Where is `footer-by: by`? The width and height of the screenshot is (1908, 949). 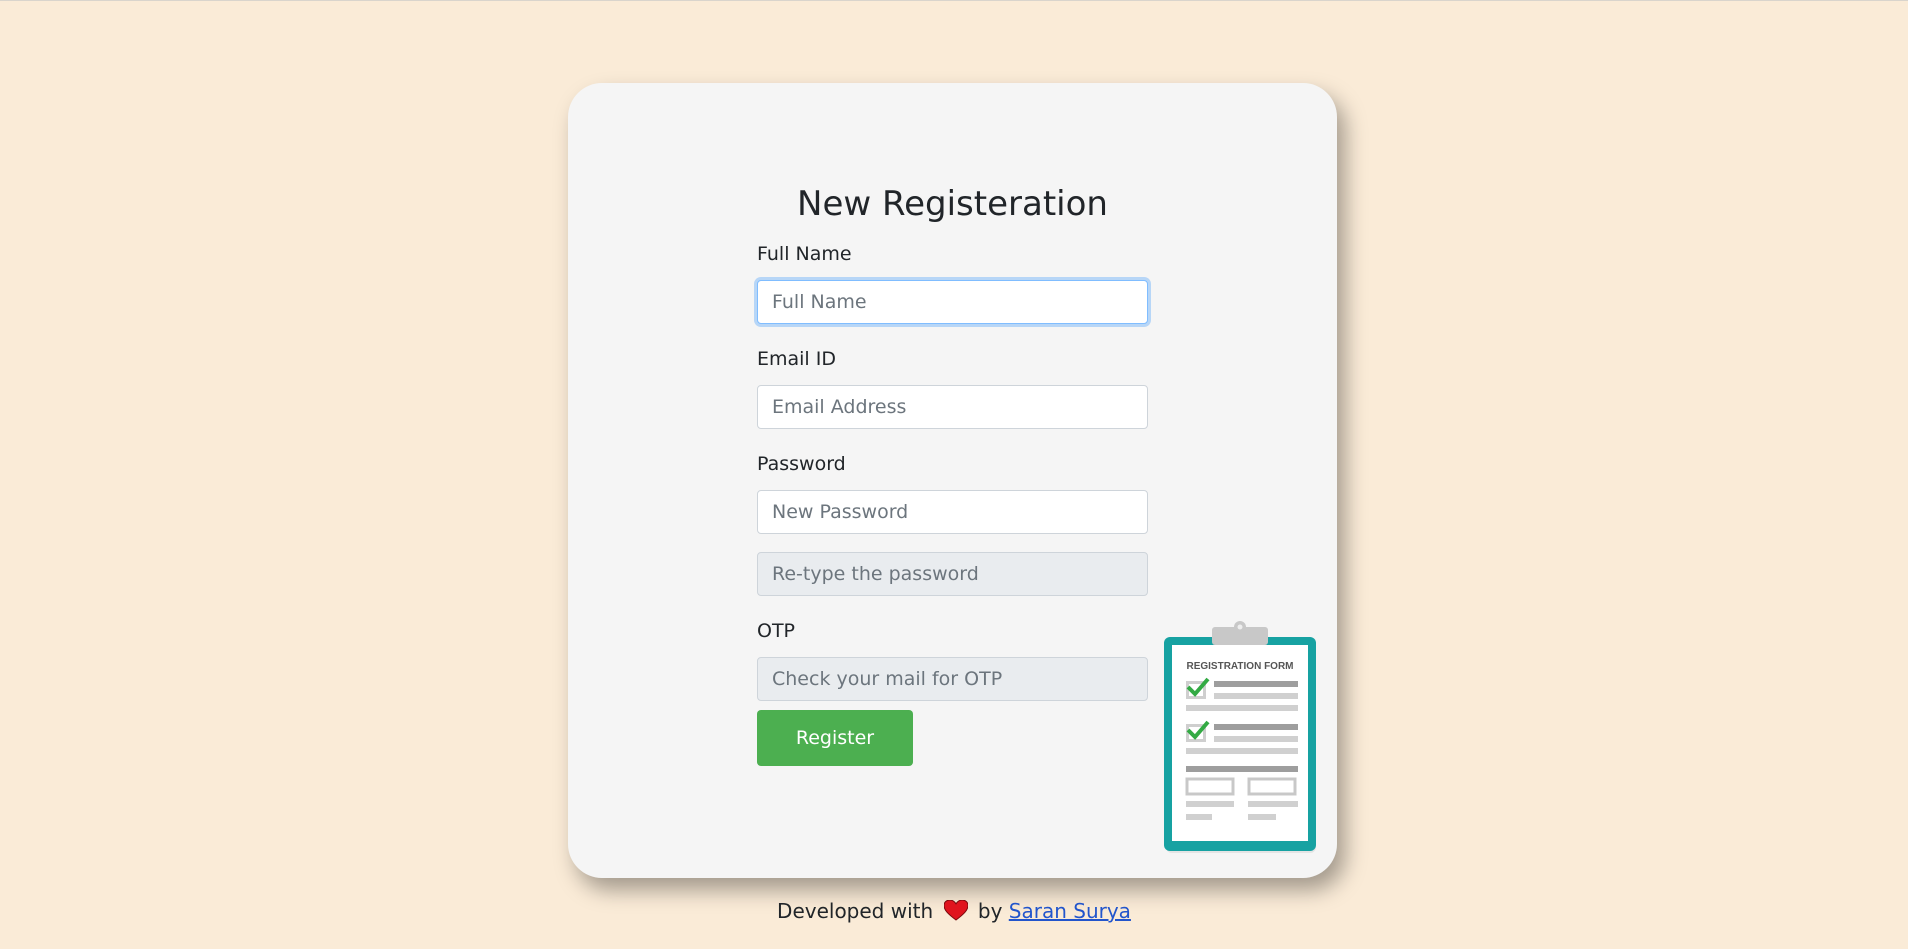 footer-by: by is located at coordinates (990, 911).